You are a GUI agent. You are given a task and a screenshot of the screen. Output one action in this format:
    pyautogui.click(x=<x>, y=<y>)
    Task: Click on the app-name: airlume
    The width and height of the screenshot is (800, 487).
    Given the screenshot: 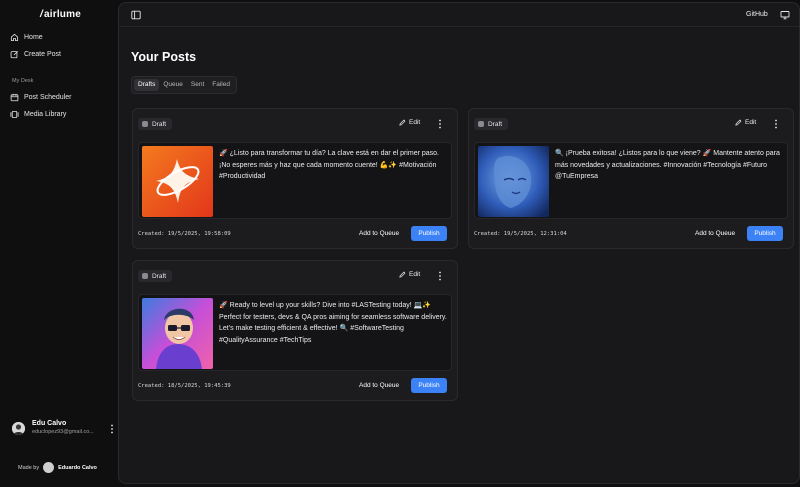 What is the action you would take?
    pyautogui.click(x=62, y=14)
    